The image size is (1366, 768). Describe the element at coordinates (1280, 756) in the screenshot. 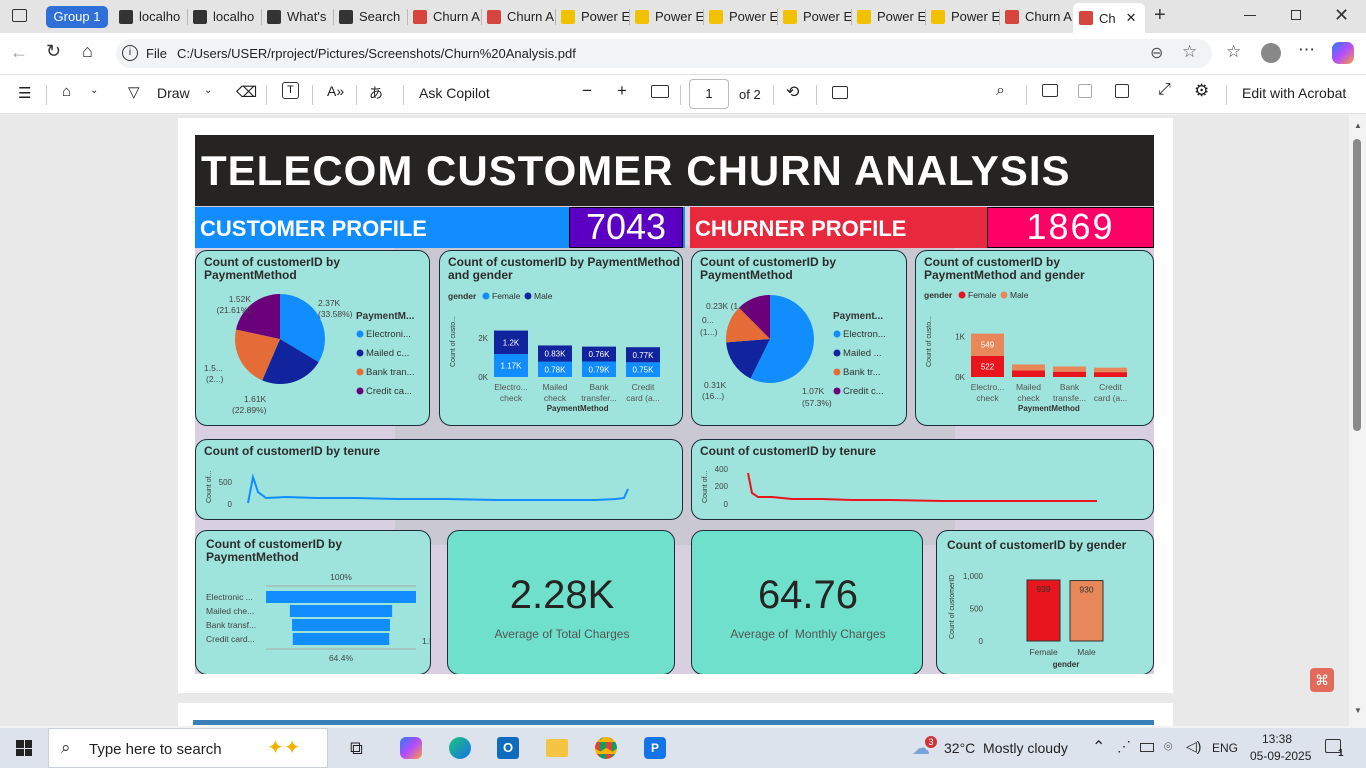

I see `clock-date: 05-09-2025` at that location.